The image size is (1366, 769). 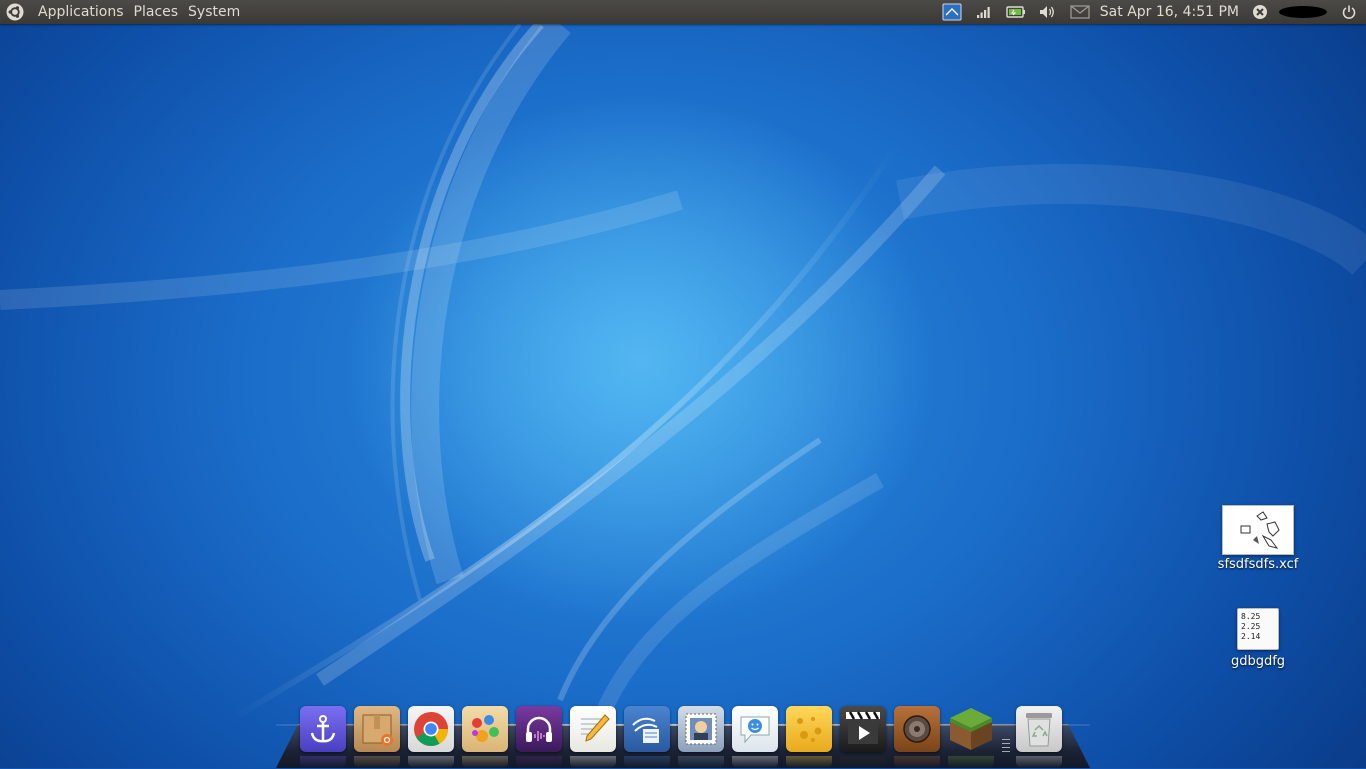 I want to click on text-preview-line: 2.14, so click(x=1251, y=636).